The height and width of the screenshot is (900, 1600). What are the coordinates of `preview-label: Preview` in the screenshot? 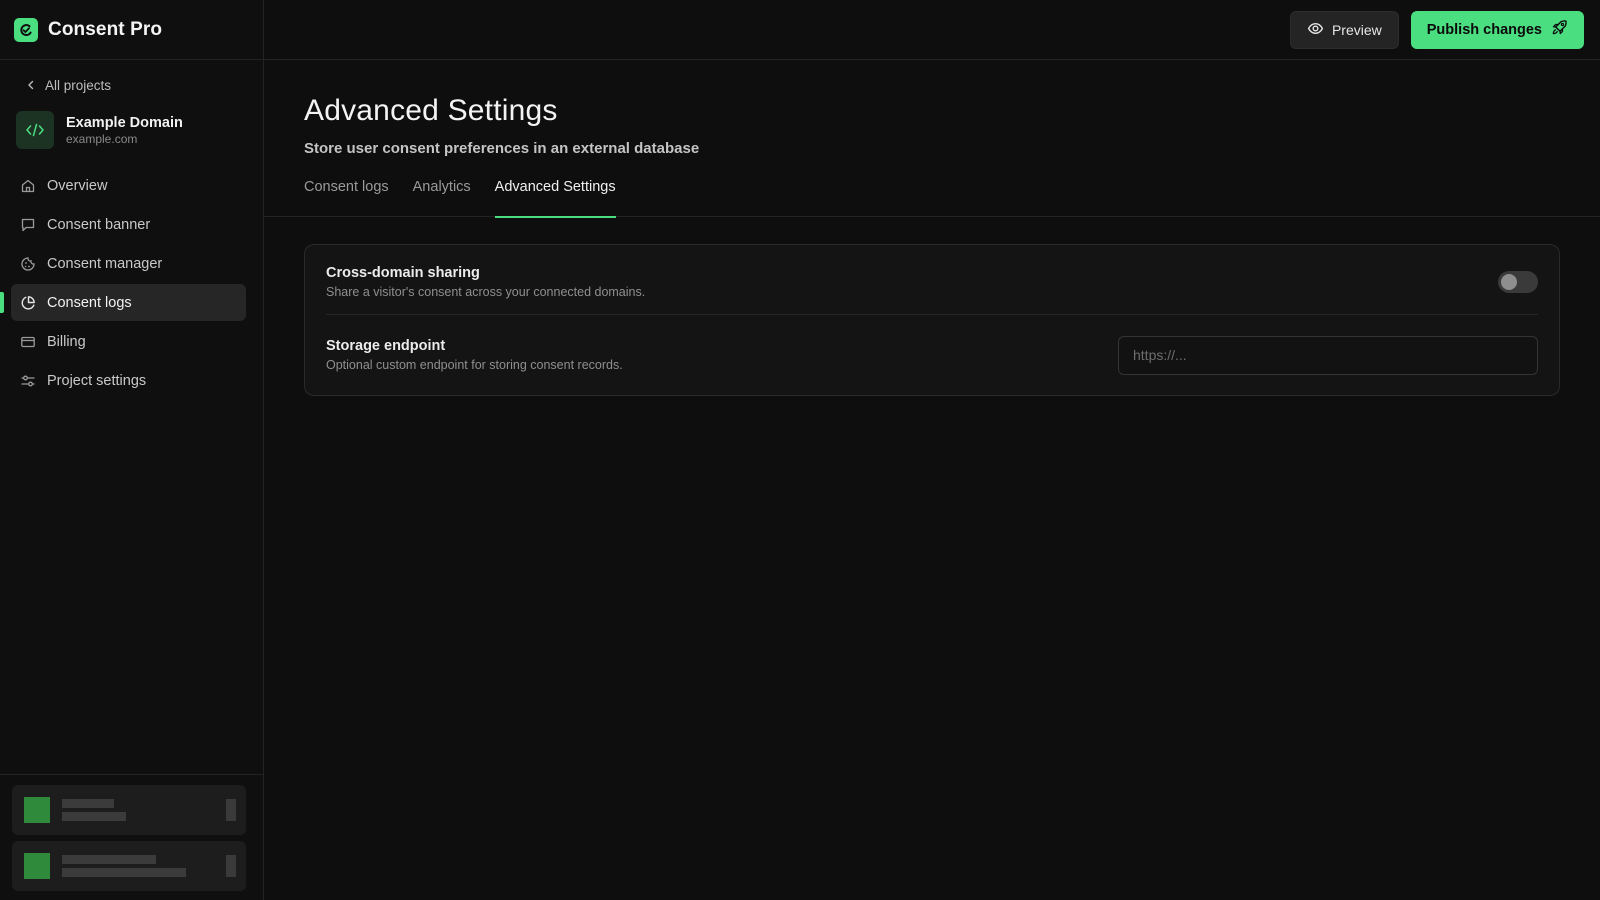 It's located at (1356, 29).